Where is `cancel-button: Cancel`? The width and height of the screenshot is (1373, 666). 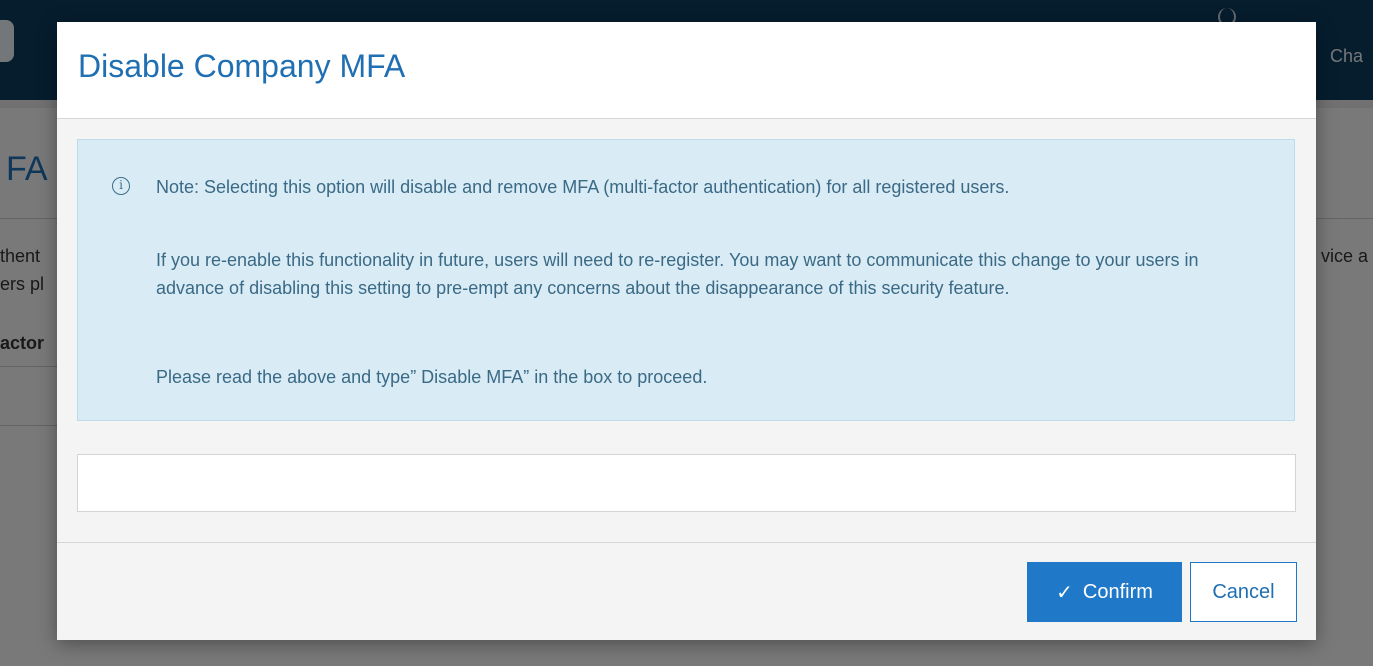
cancel-button: Cancel is located at coordinates (1243, 592).